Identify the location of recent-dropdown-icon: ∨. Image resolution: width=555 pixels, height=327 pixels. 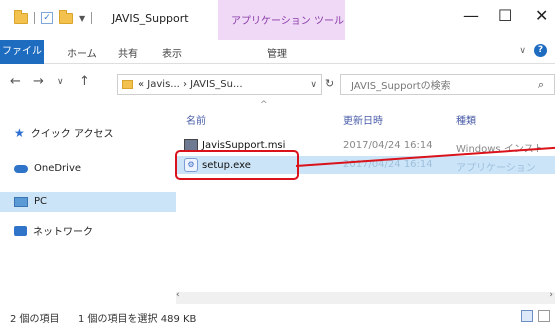
(60, 82).